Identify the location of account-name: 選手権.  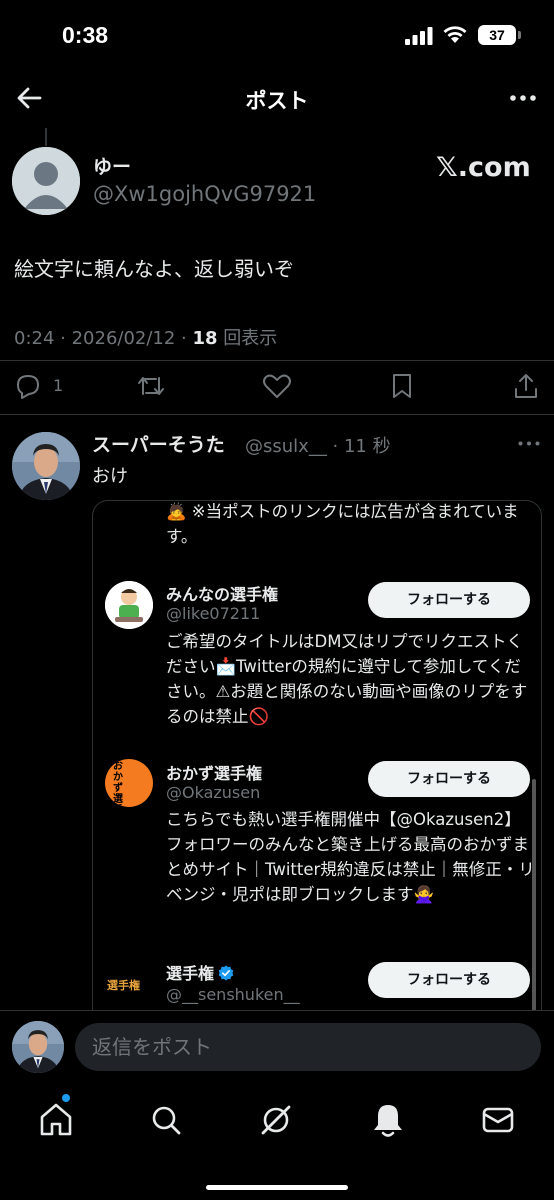
(200, 972).